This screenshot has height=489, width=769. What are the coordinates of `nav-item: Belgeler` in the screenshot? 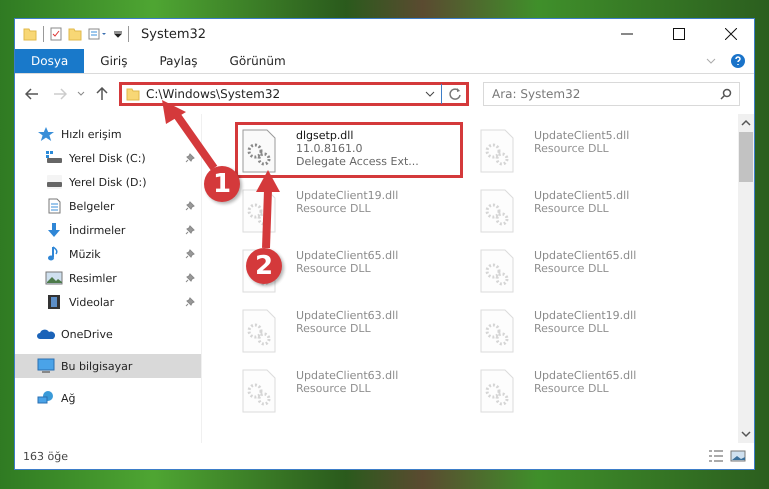 It's located at (108, 206).